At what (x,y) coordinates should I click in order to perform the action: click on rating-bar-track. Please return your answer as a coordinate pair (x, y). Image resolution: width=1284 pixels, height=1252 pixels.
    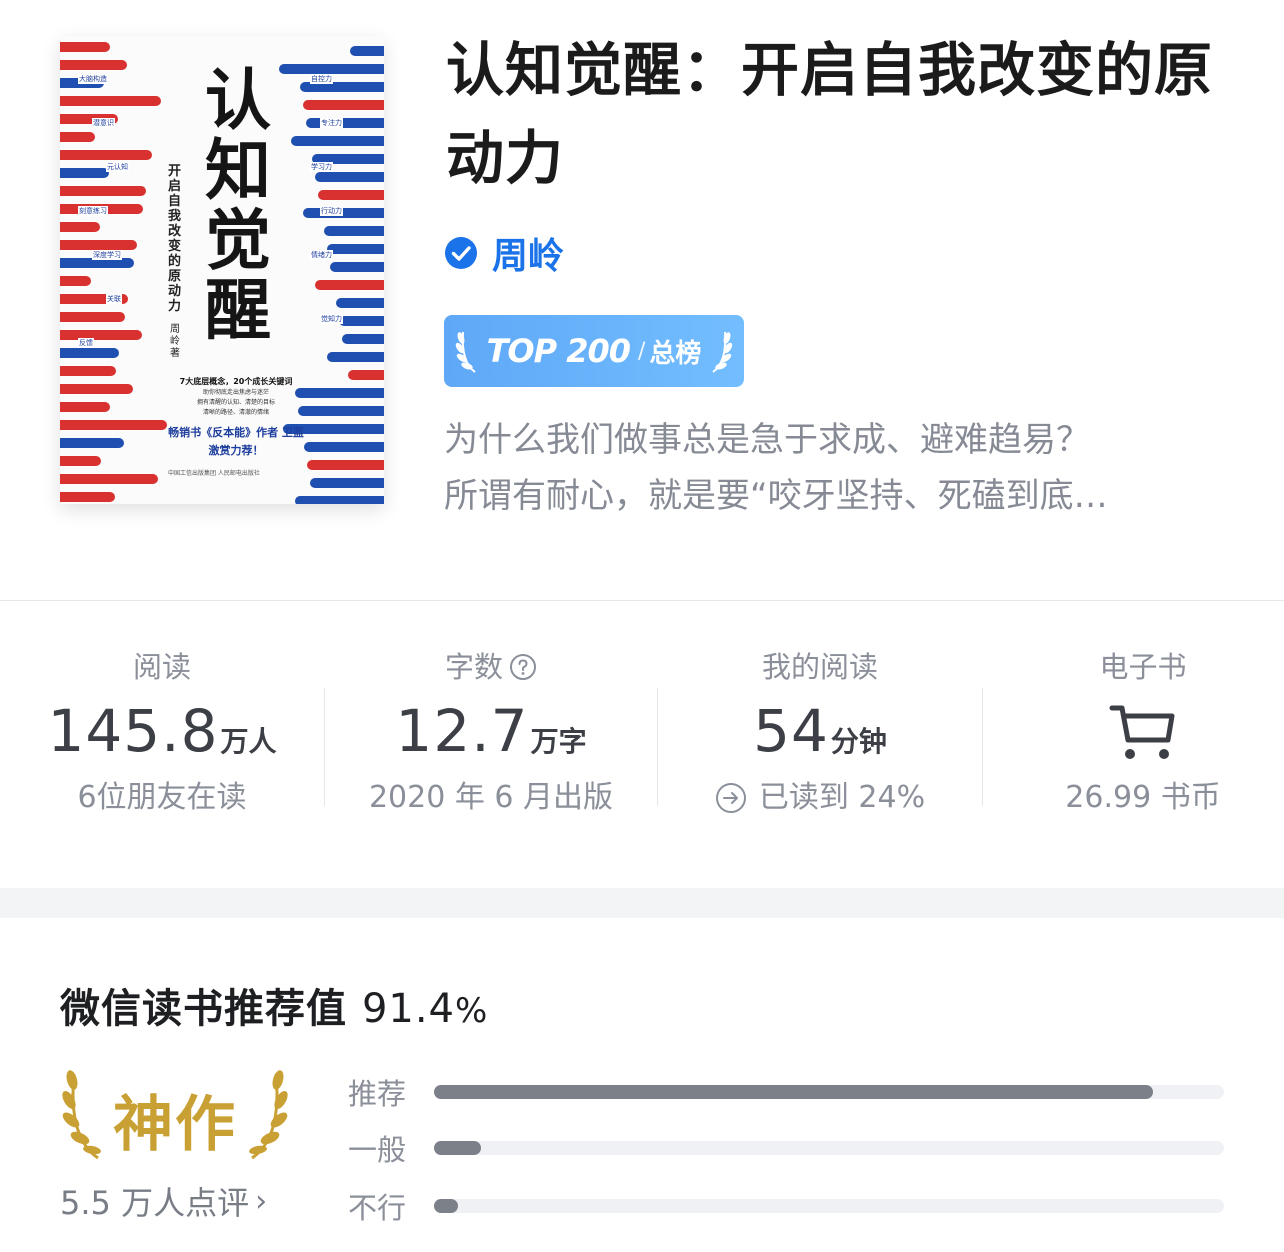
    Looking at the image, I should click on (829, 1092).